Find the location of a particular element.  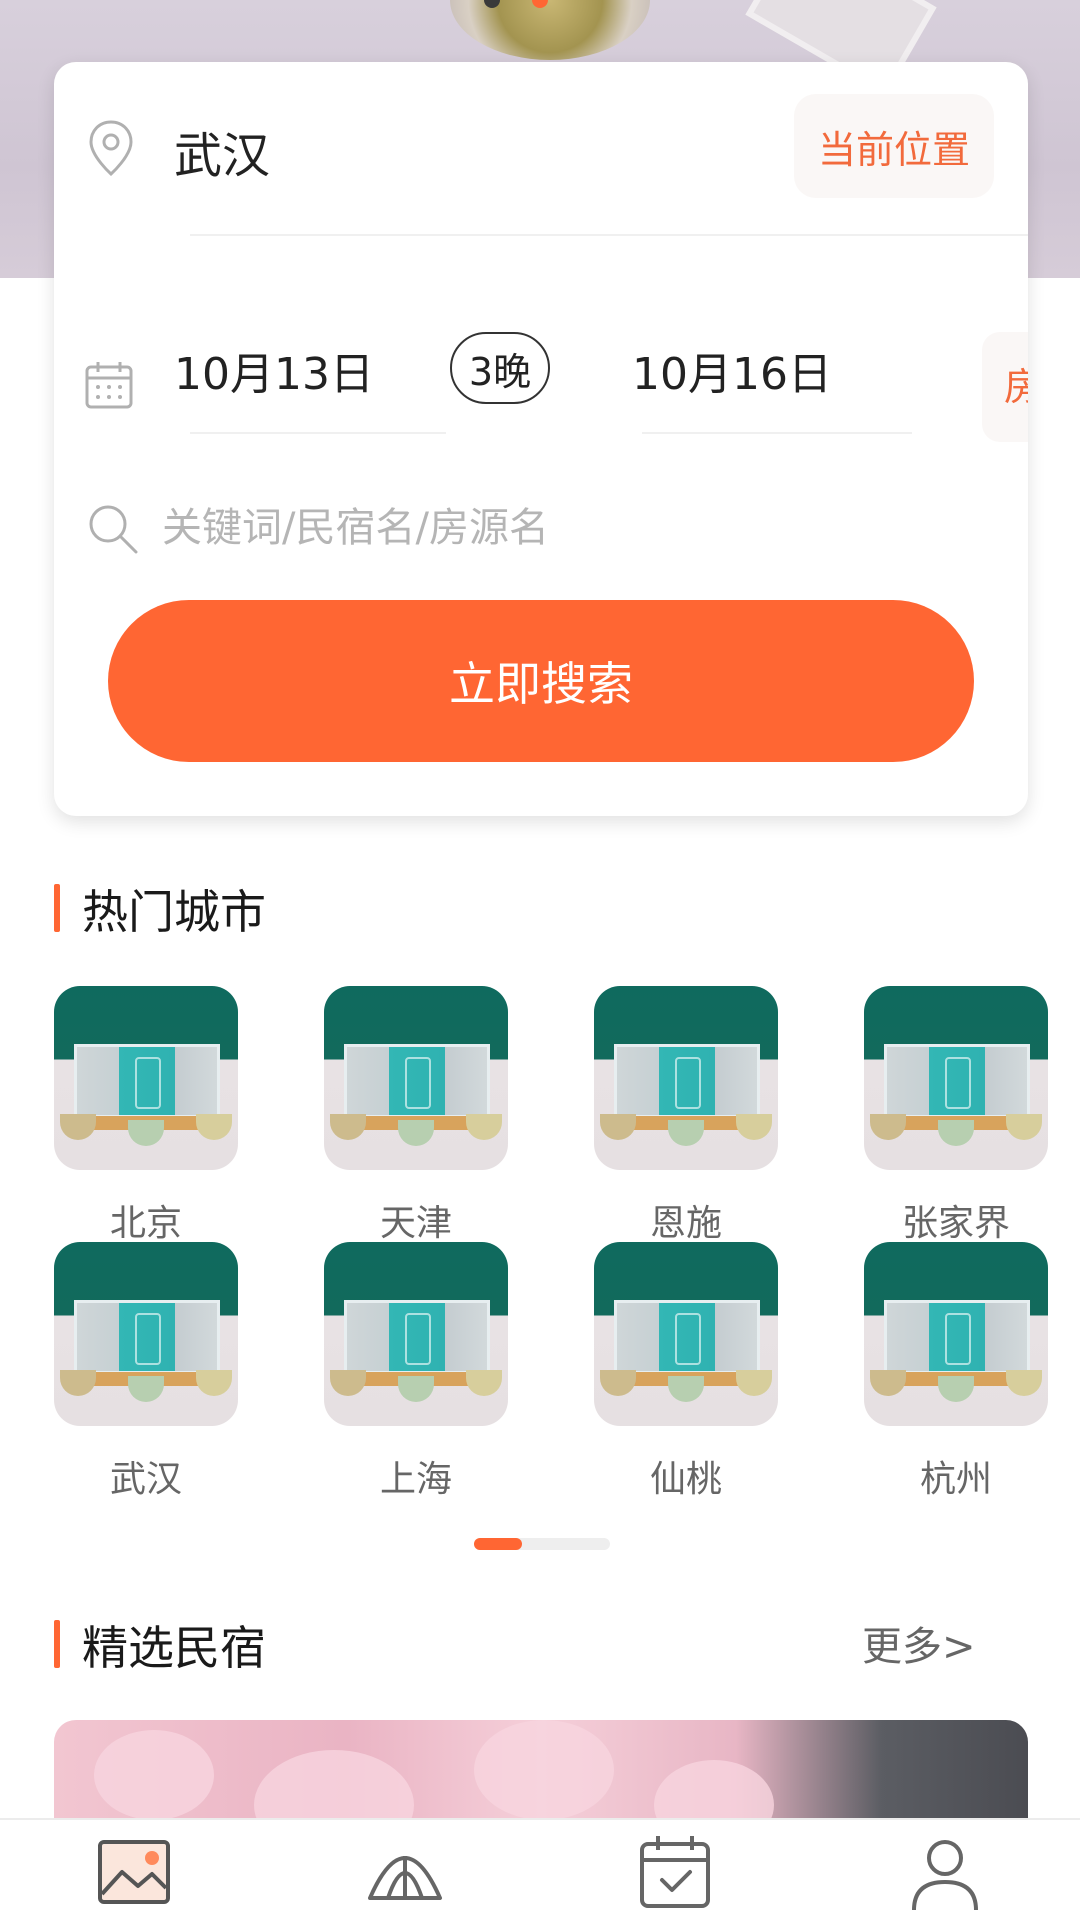

city-name: 北京 is located at coordinates (145, 1223).